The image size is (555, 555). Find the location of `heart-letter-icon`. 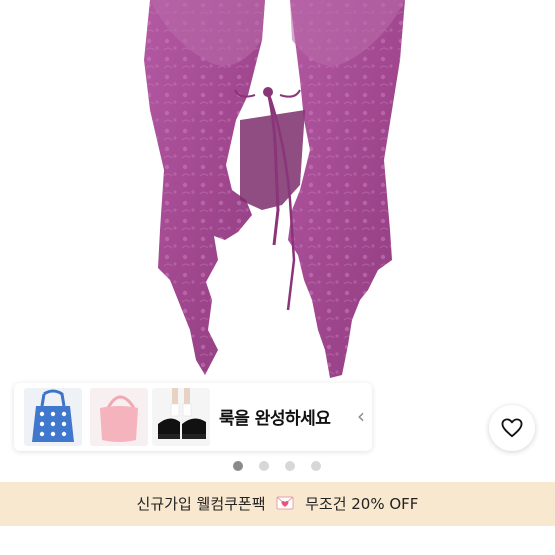

heart-letter-icon is located at coordinates (285, 503).